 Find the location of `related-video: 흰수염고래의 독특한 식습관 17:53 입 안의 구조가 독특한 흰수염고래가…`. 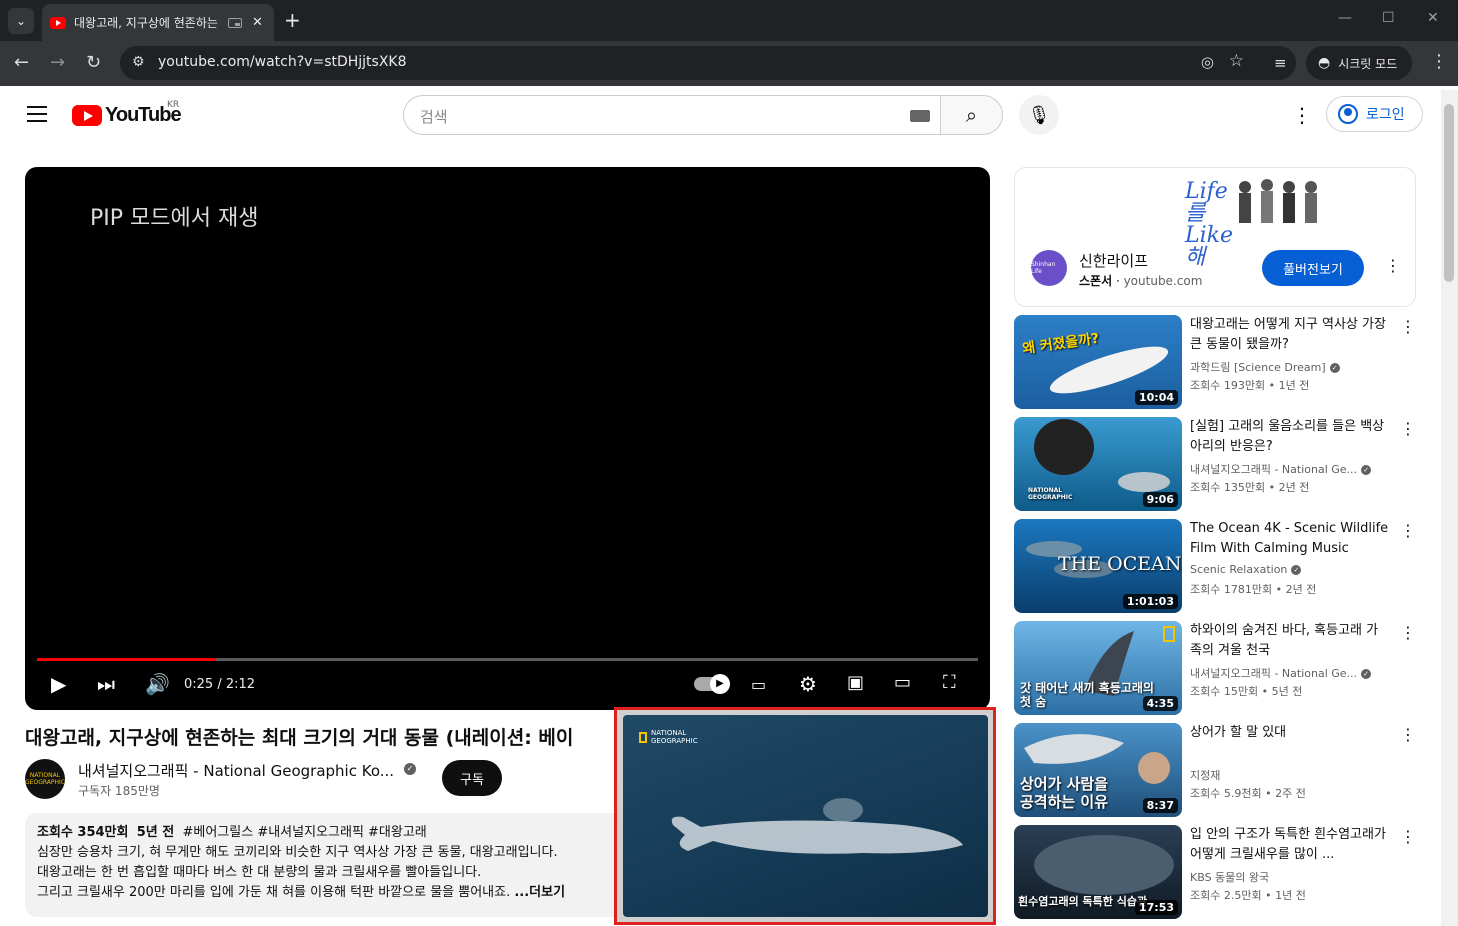

related-video: 흰수염고래의 독특한 식습관 17:53 입 안의 구조가 독특한 흰수염고래가… is located at coordinates (1219, 872).